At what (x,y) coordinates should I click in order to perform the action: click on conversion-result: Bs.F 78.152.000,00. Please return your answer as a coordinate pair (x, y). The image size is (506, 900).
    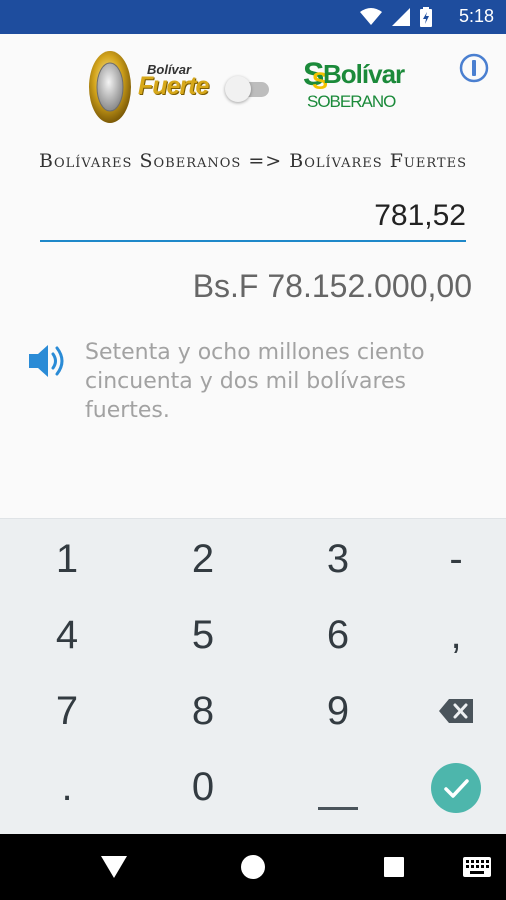
    Looking at the image, I should click on (332, 286).